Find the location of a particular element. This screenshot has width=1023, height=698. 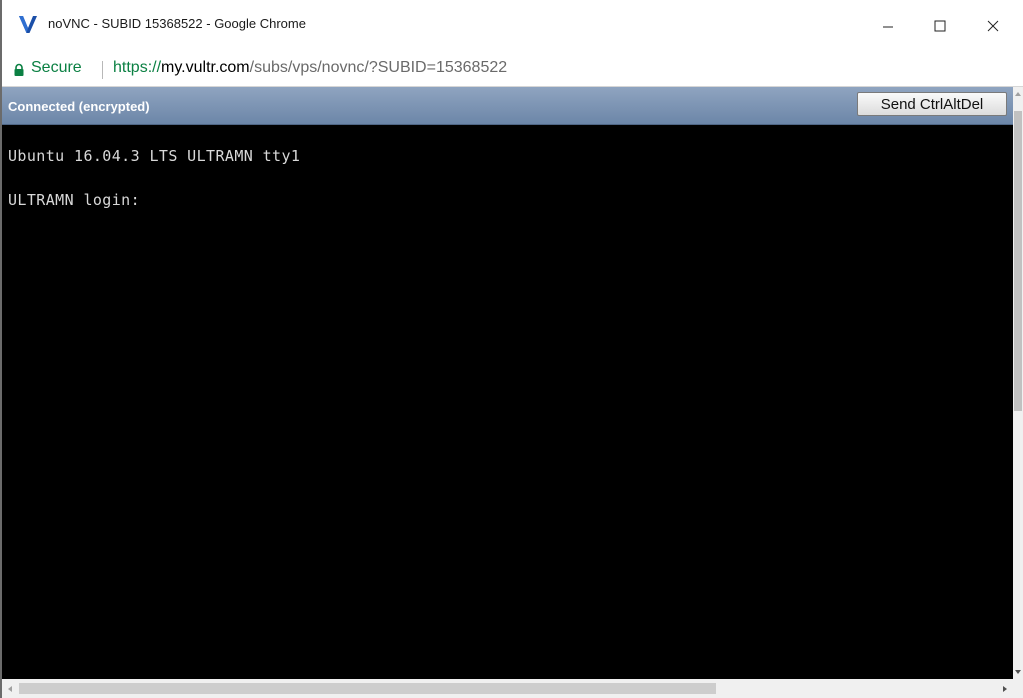

vertical-scrollbar is located at coordinates (1018, 383).